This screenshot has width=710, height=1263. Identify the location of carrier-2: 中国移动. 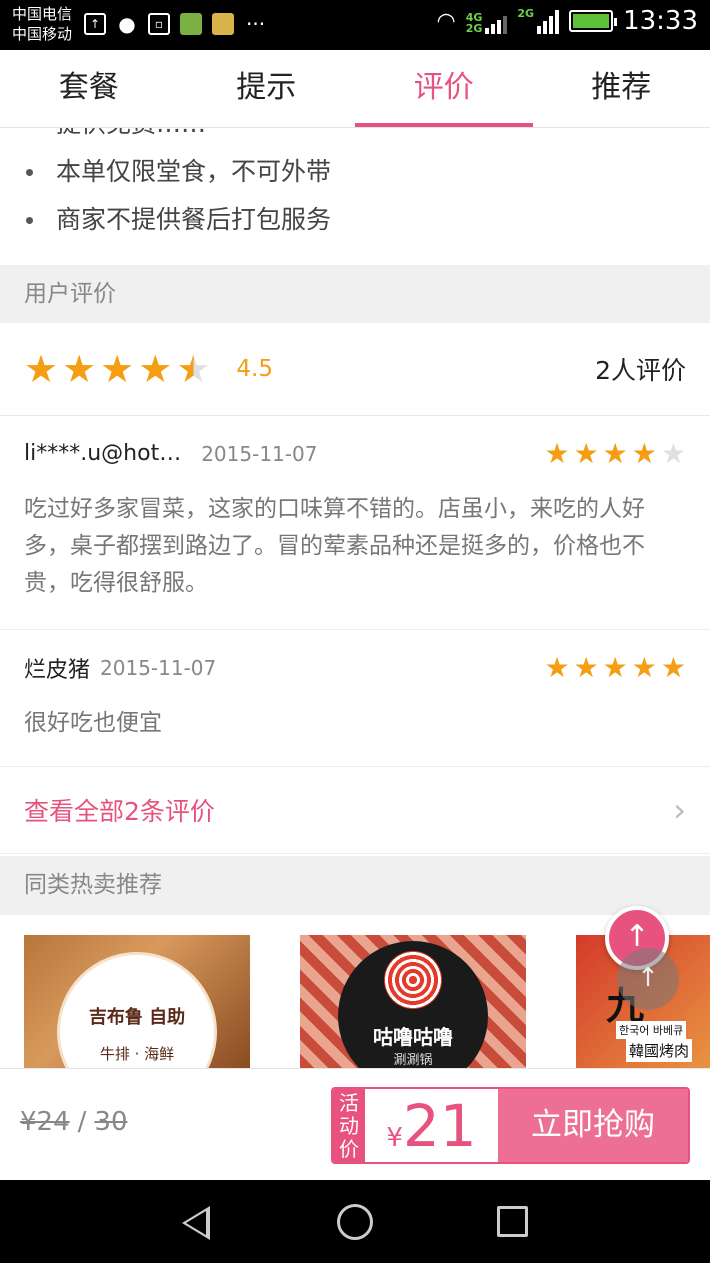
(42, 34).